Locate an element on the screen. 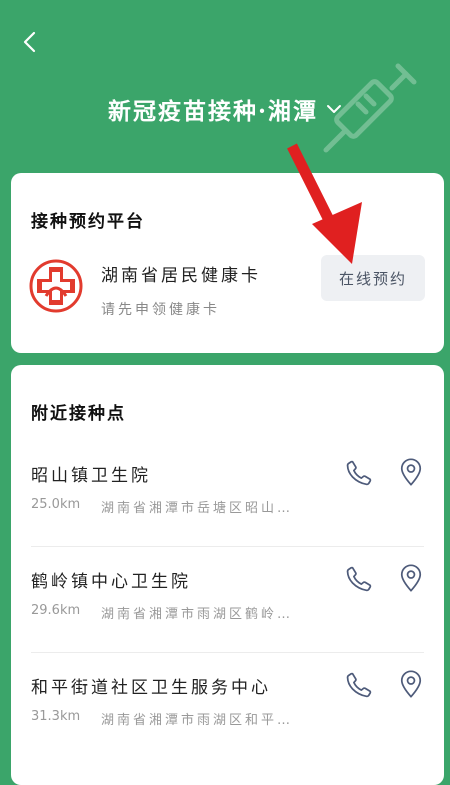 This screenshot has width=450, height=785. health-card-name: 湖南省居民健康卡 is located at coordinates (181, 276).